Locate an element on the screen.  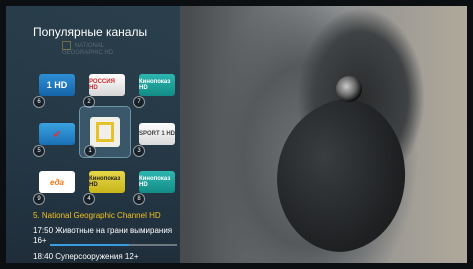
channel-tile: SPORT 1 HD 3 is located at coordinates (156, 134).